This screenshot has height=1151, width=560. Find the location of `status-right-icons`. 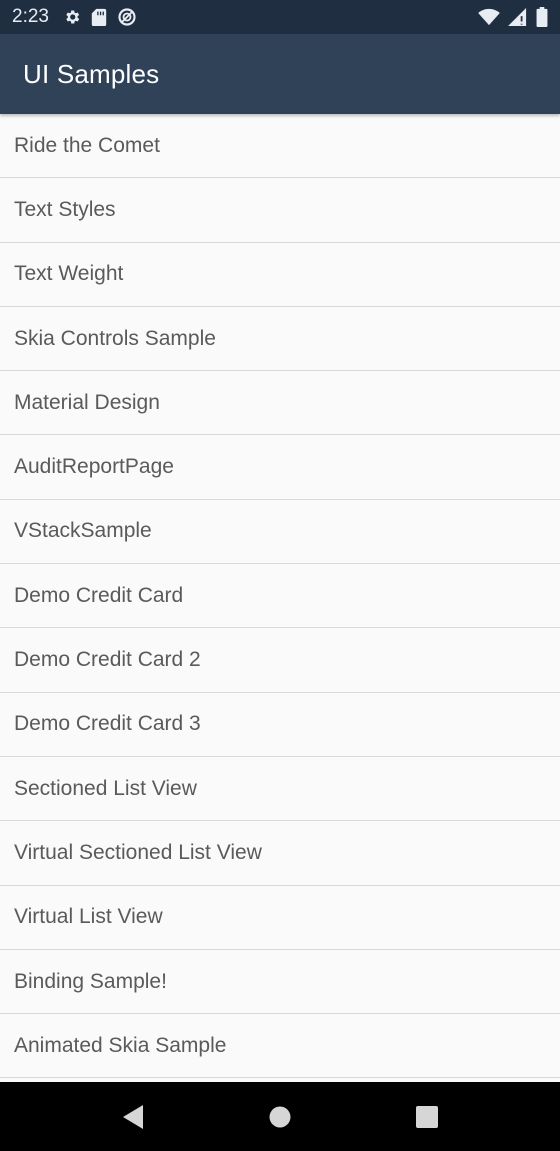

status-right-icons is located at coordinates (513, 17).